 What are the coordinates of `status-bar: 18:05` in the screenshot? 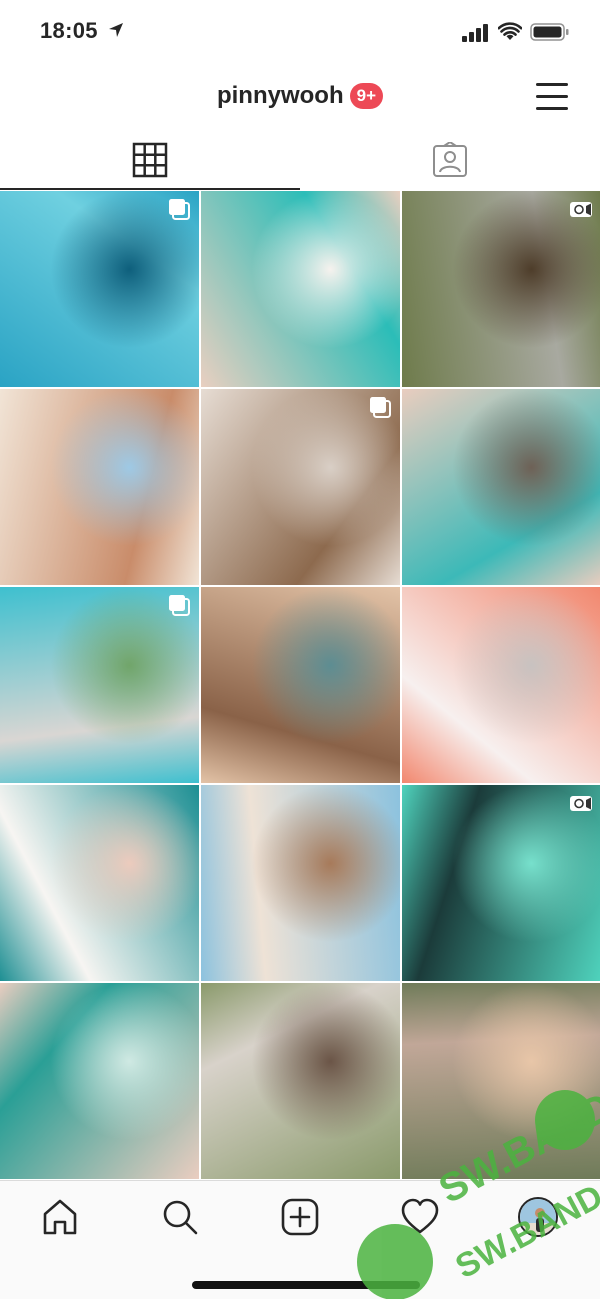 It's located at (300, 32).